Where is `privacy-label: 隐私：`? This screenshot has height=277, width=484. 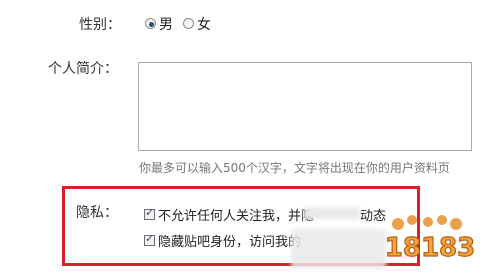
privacy-label: 隐私： is located at coordinates (97, 213).